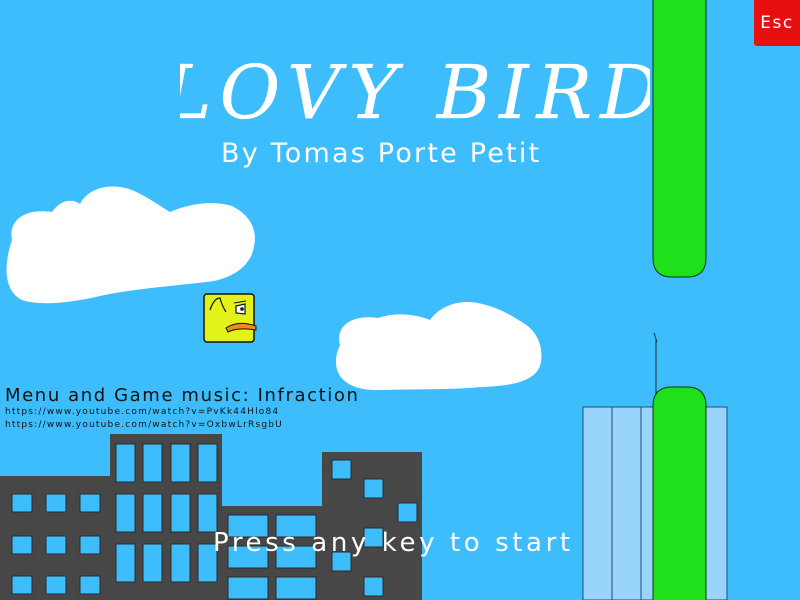 This screenshot has height=600, width=800. Describe the element at coordinates (679, 493) in the screenshot. I see `pipe-bottom` at that location.